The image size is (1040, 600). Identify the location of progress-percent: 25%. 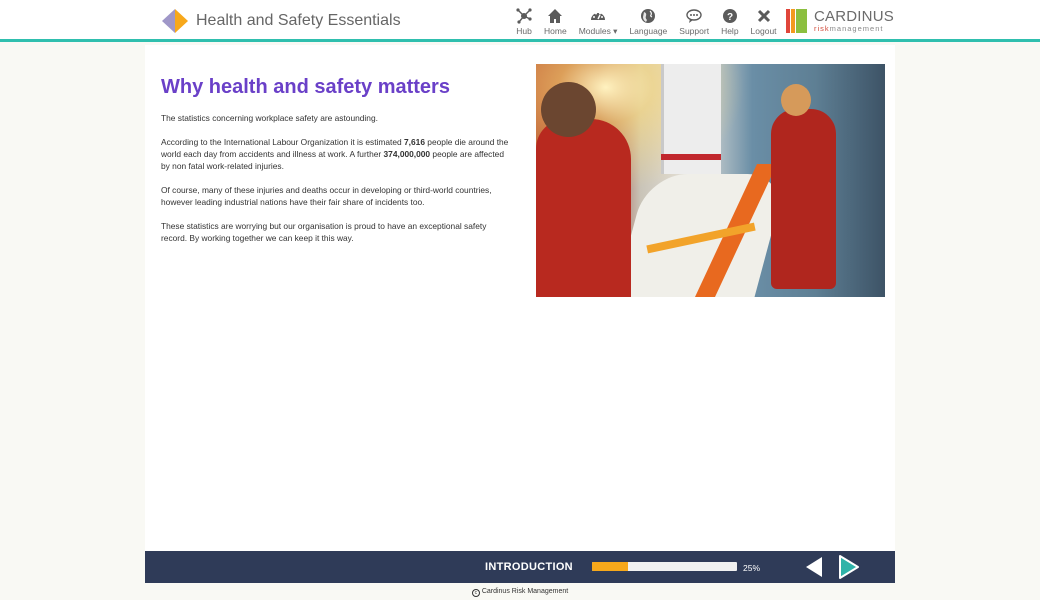
(752, 568).